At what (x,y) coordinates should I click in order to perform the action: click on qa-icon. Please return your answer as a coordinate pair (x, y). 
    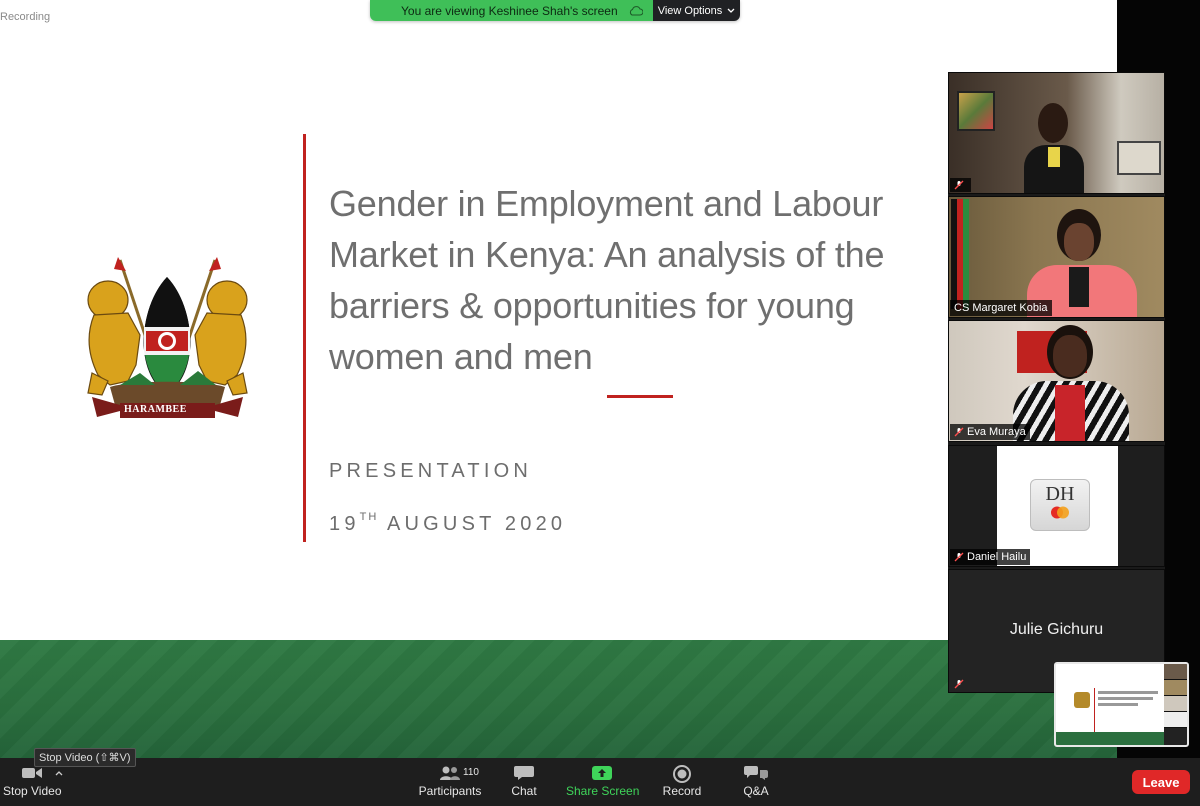
    Looking at the image, I should click on (756, 773).